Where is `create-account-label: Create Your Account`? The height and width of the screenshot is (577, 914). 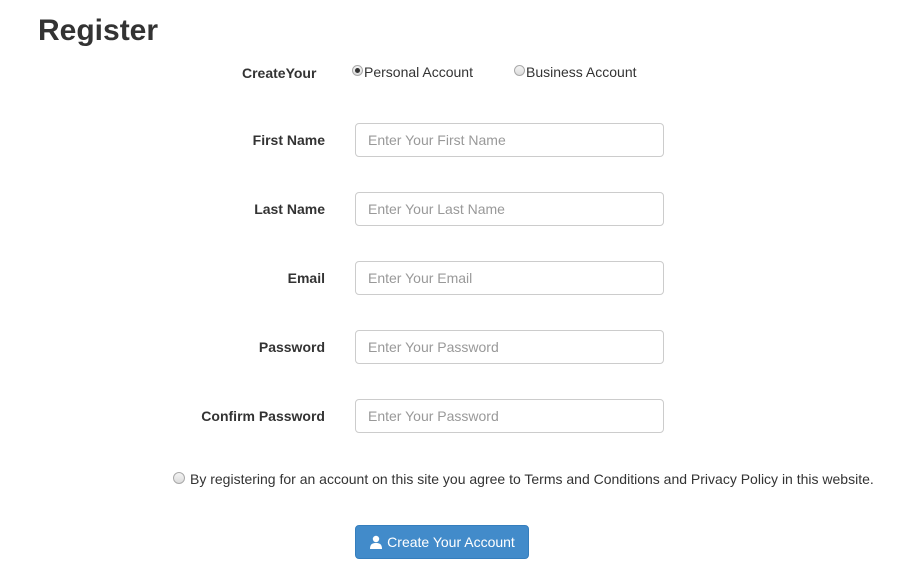
create-account-label: Create Your Account is located at coordinates (451, 542).